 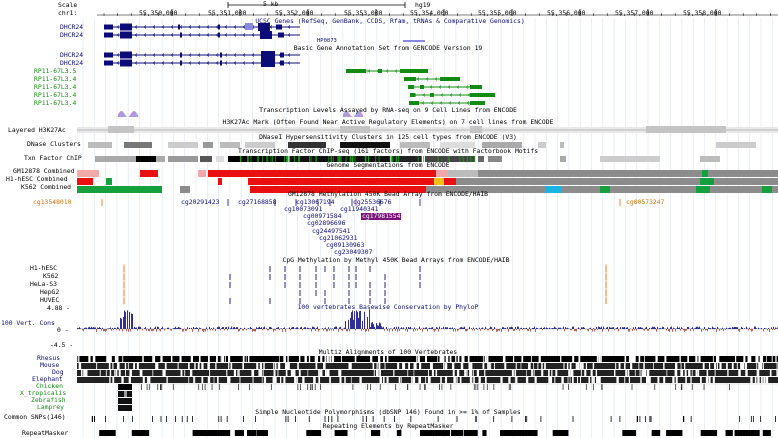 What do you see at coordinates (28, 323) in the screenshot?
I see `conservation-label: 100 Vert. Cons` at bounding box center [28, 323].